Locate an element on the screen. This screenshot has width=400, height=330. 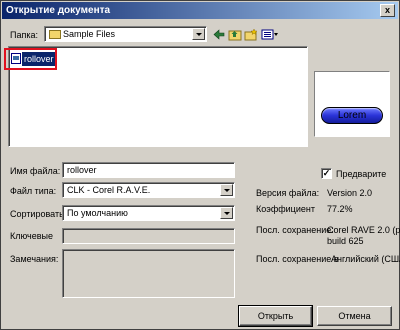
filetype-label: Файл типа: is located at coordinates (33, 191).